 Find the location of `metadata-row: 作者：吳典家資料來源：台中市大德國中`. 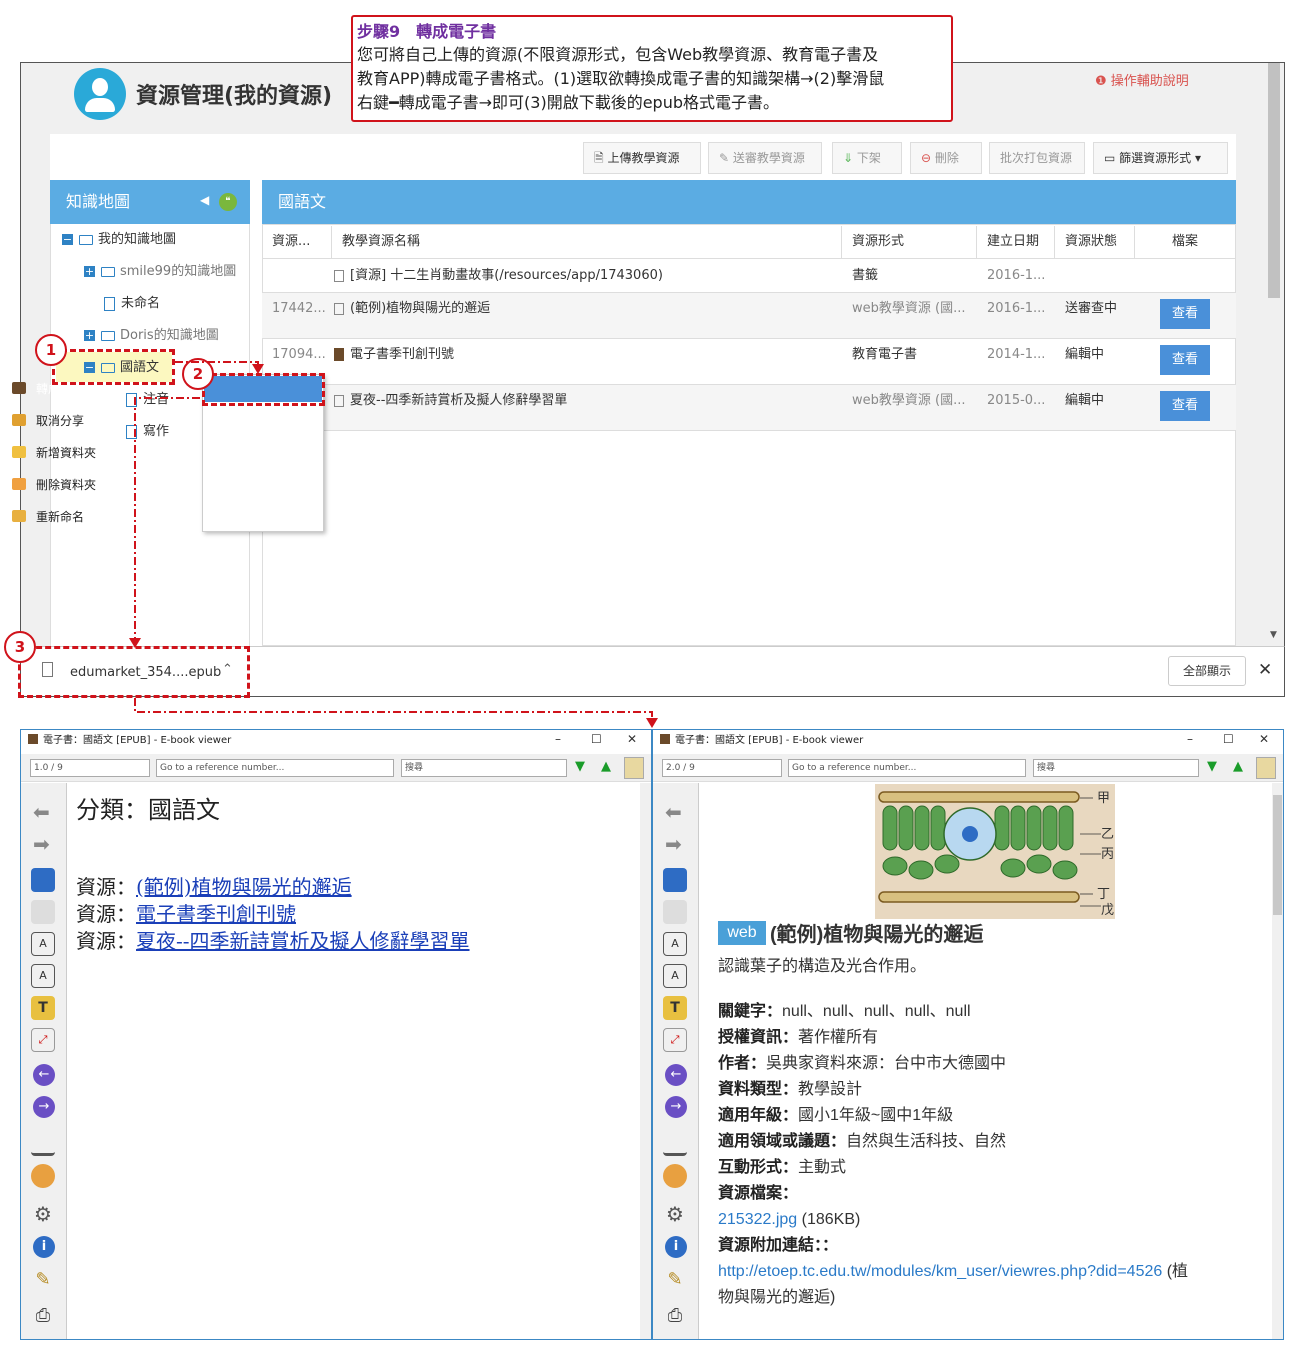

metadata-row: 作者：吳典家資料來源：台中市大德國中 is located at coordinates (862, 1063).